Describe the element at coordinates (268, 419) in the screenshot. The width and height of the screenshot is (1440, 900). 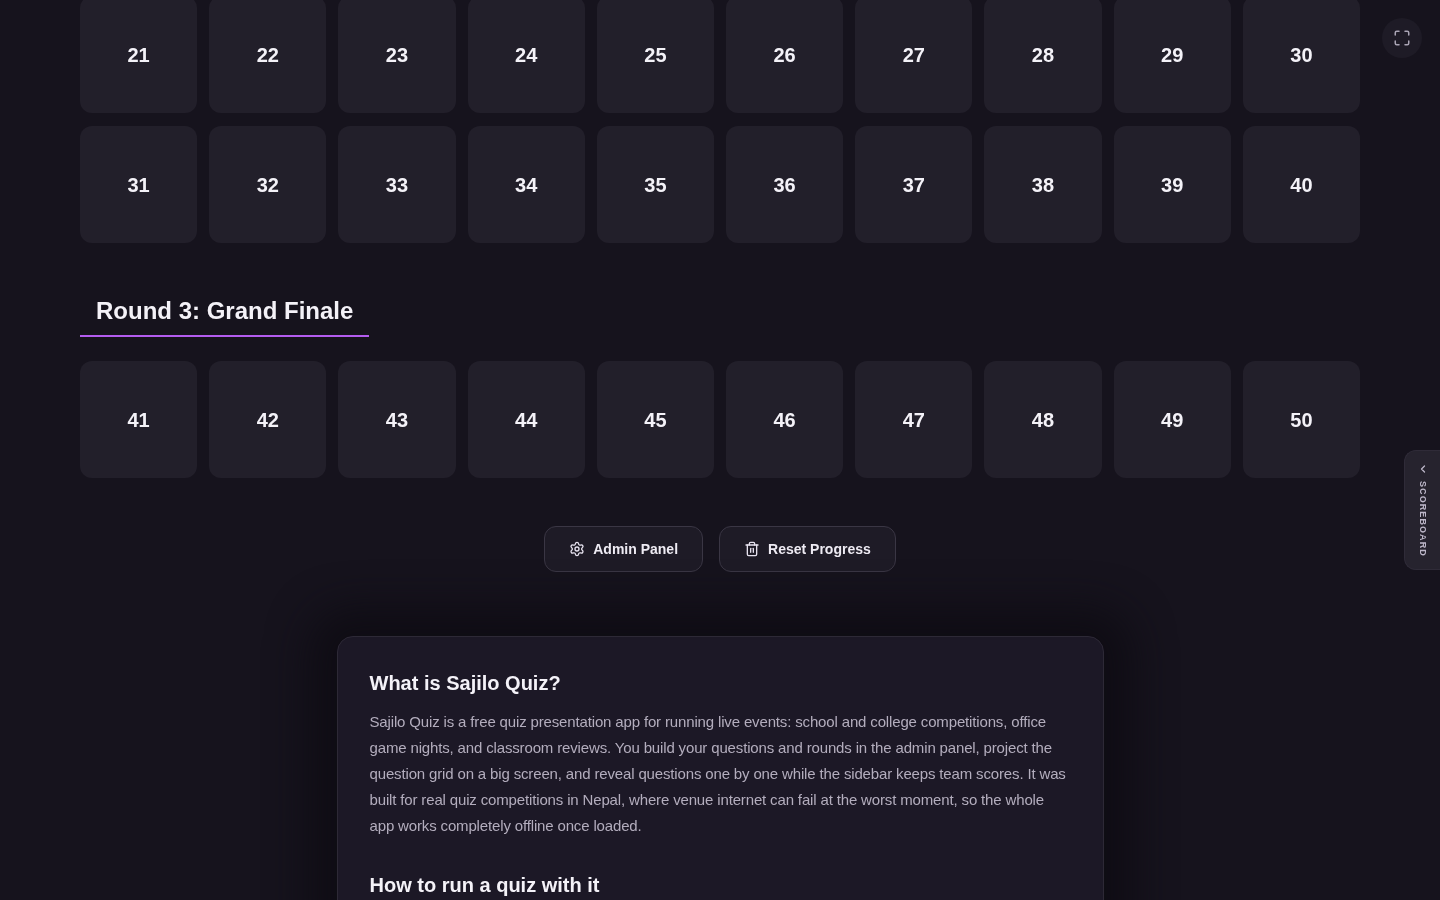
I see `question-tile: 42` at that location.